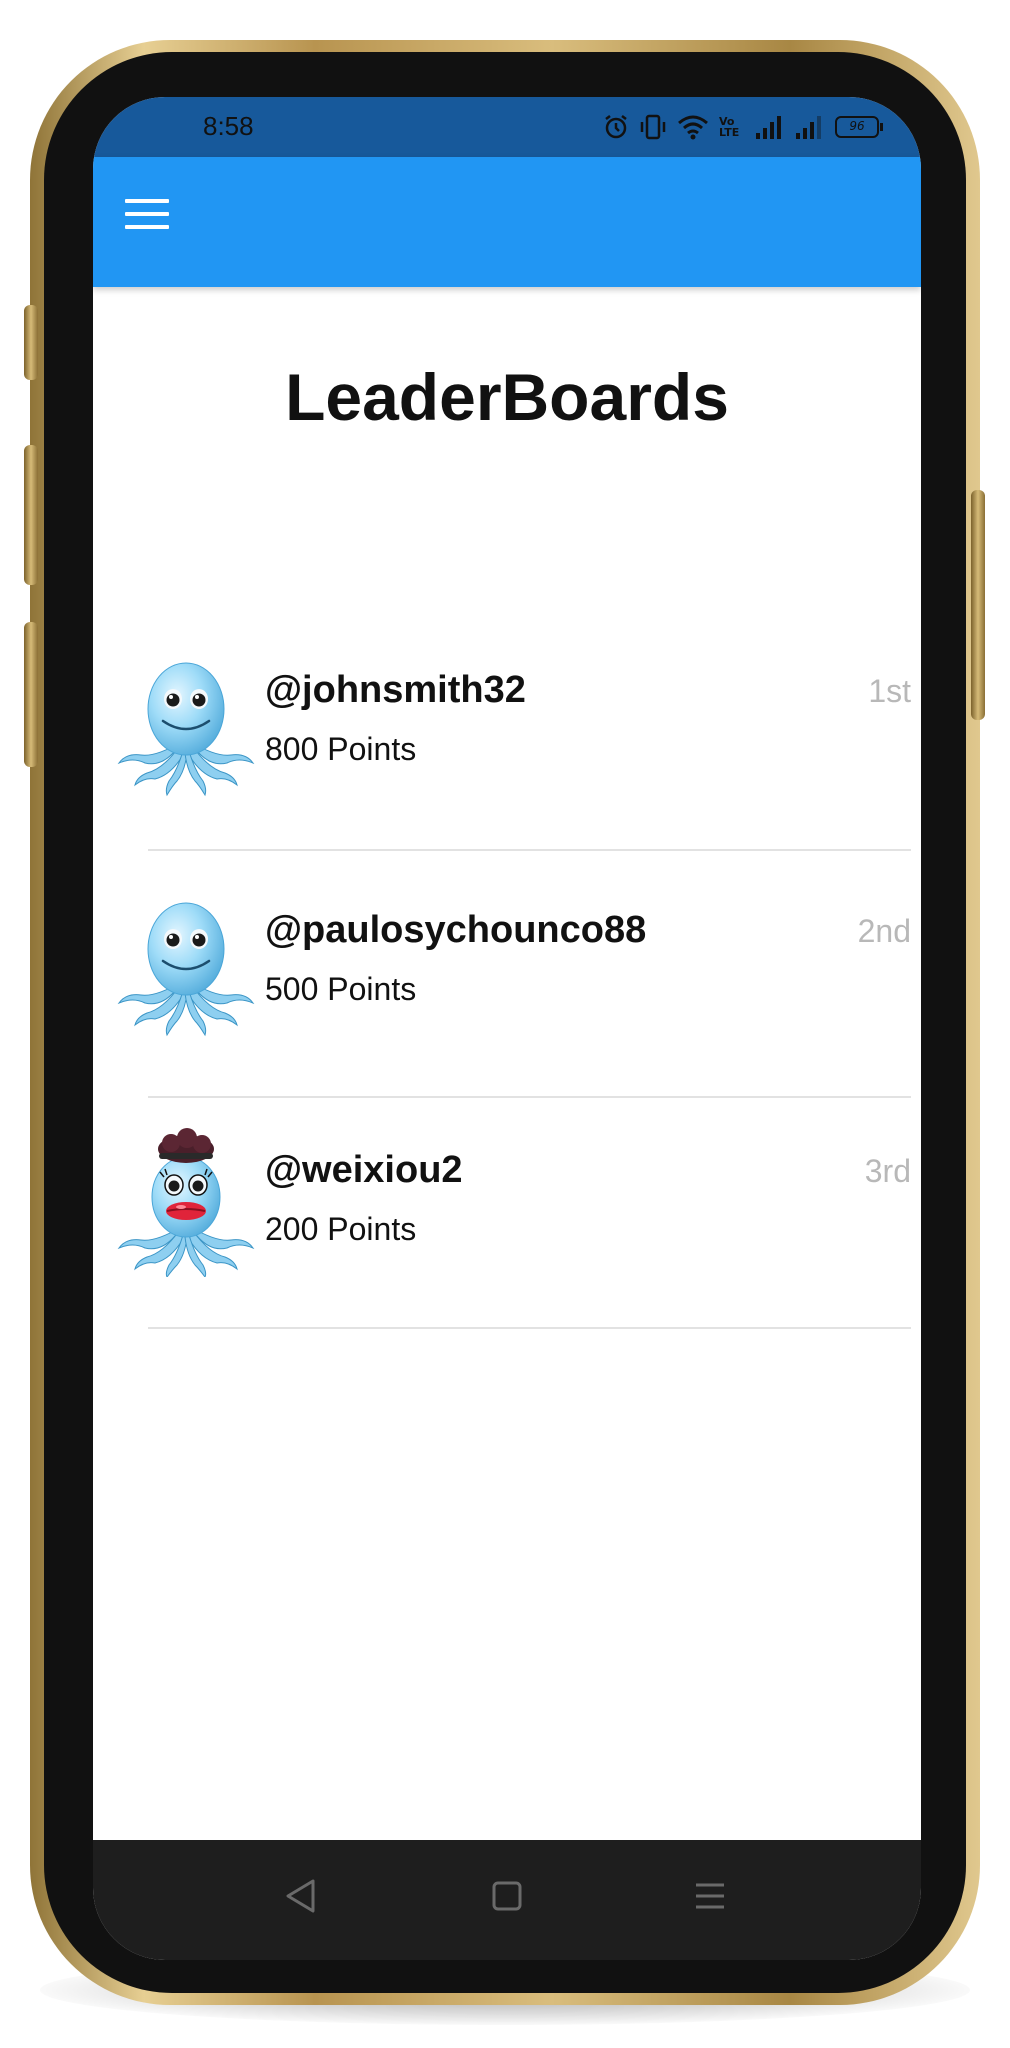 This screenshot has width=1010, height=2048. I want to click on leaderboard-points: 200 Points, so click(341, 1229).